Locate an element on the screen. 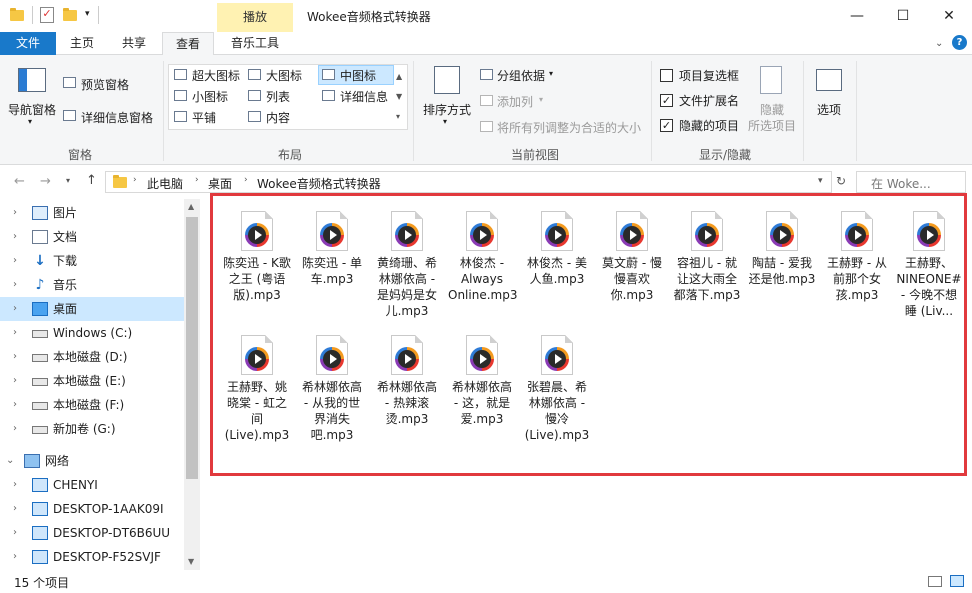  scroll-up-icon: ▲ is located at coordinates (191, 206).